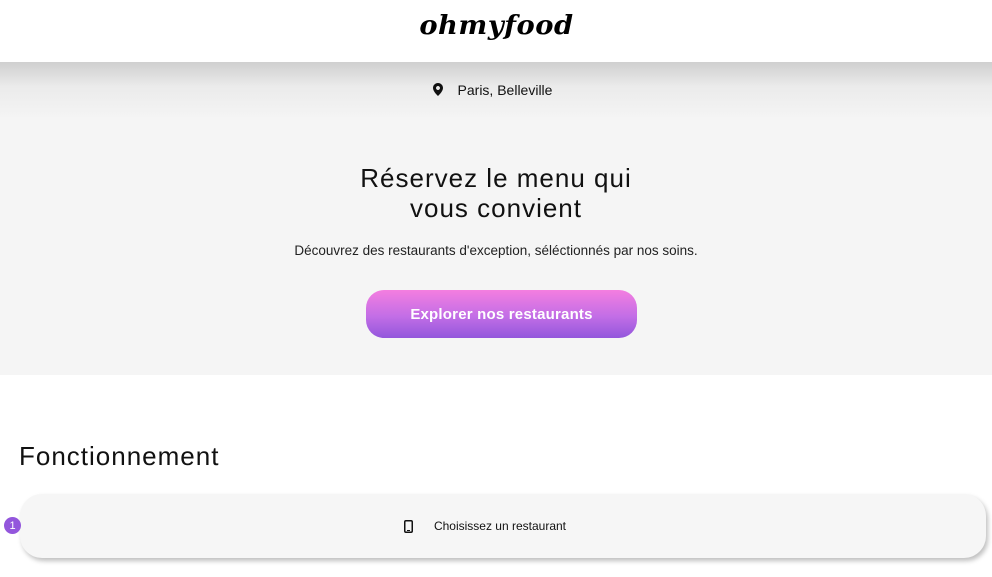 This screenshot has width=992, height=577. What do you see at coordinates (505, 89) in the screenshot?
I see `location-text: Paris, Belleville` at bounding box center [505, 89].